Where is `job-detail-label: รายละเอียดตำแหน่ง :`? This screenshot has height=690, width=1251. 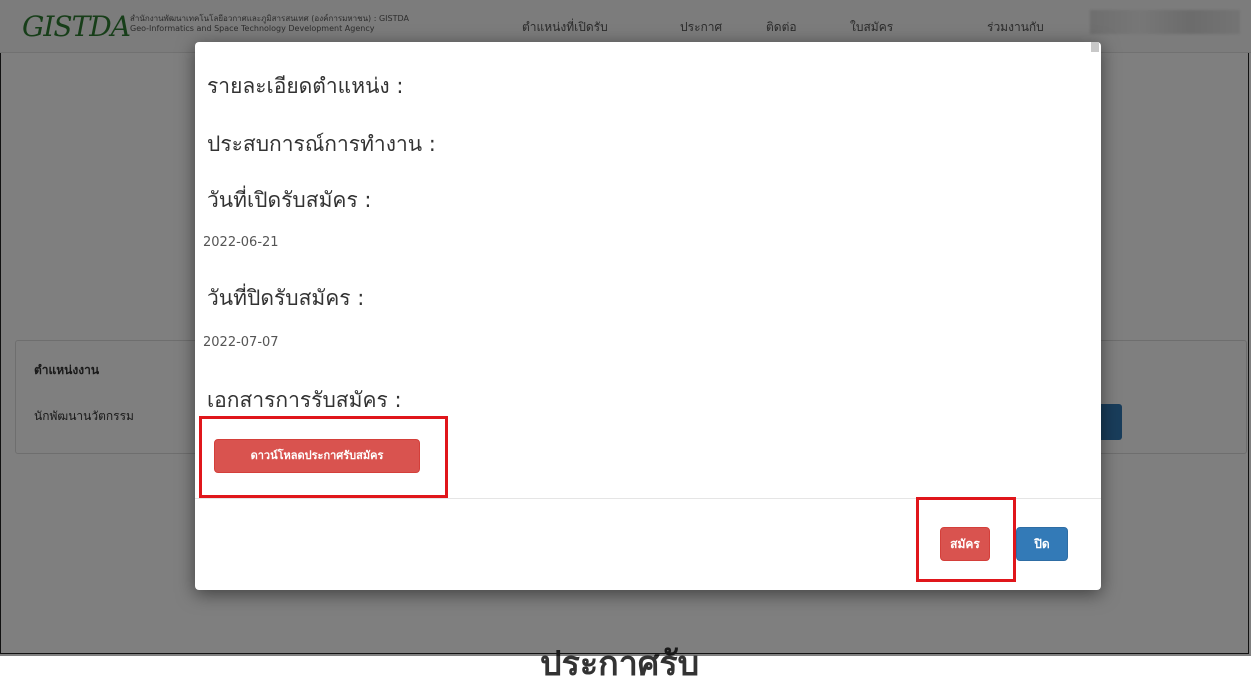
job-detail-label: รายละเอียดตำแหน่ง : is located at coordinates (305, 86).